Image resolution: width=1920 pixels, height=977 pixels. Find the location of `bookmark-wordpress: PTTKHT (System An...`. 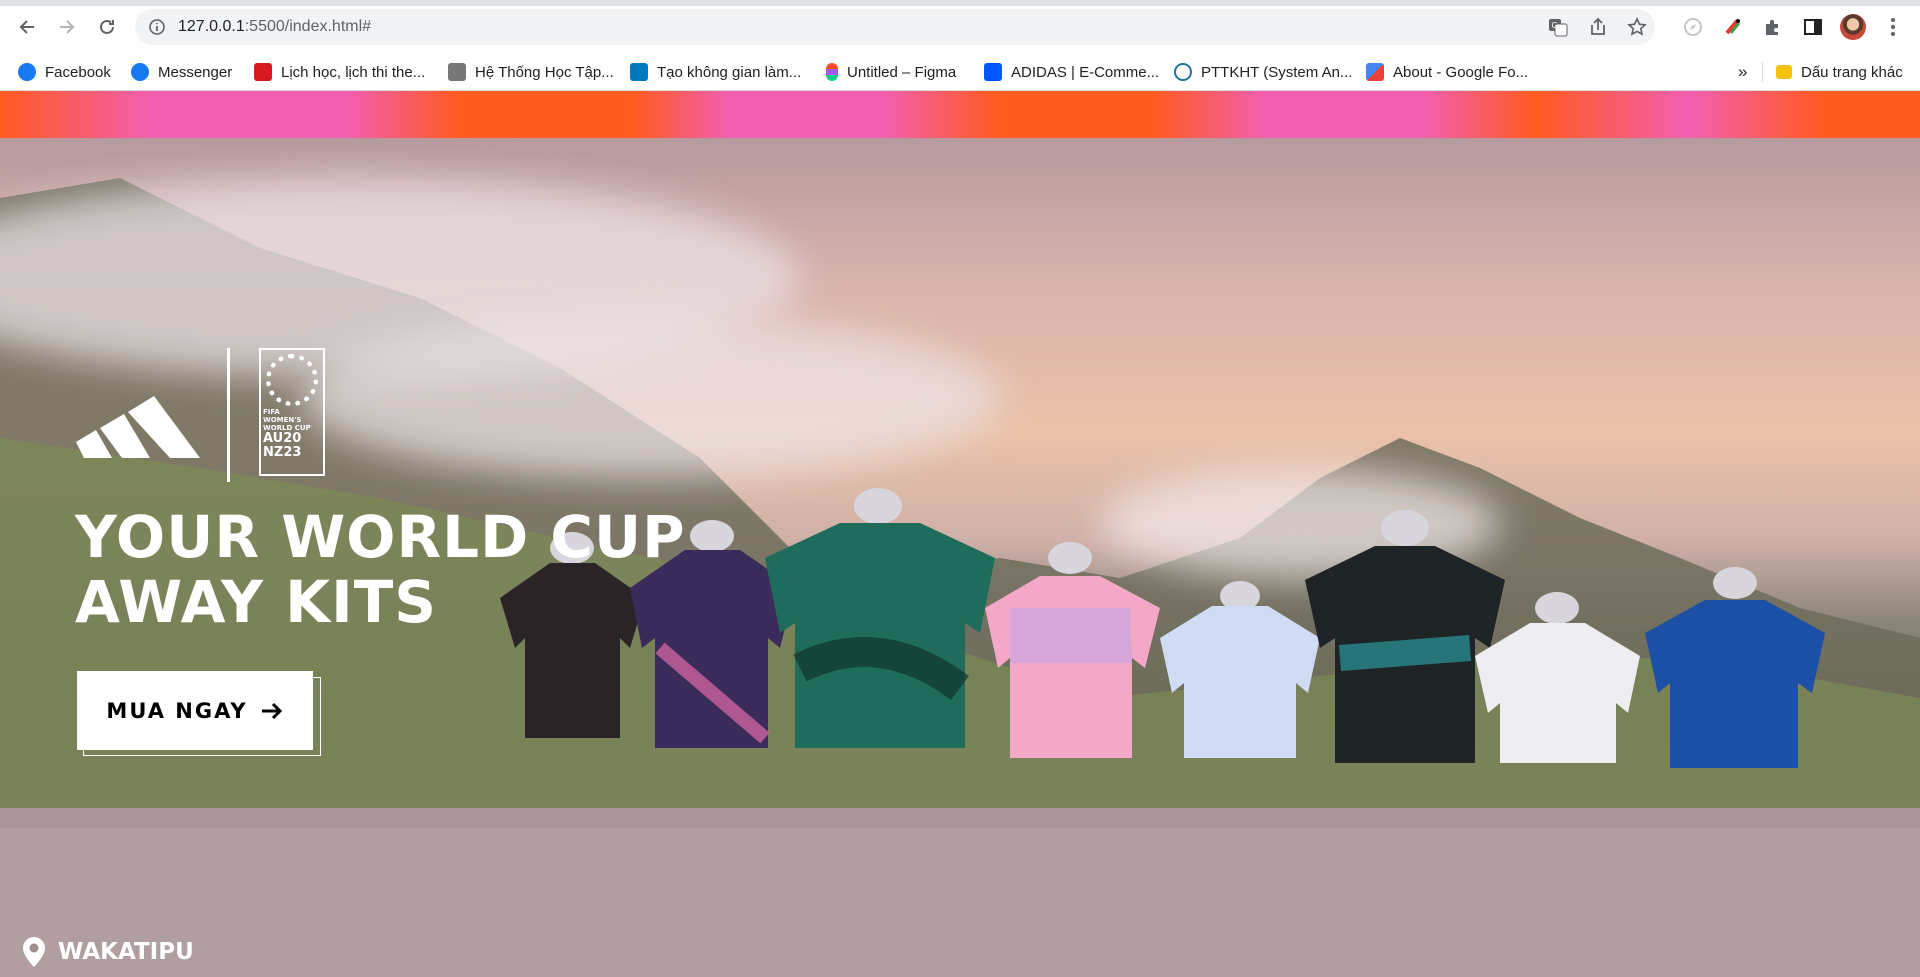

bookmark-wordpress: PTTKHT (System An... is located at coordinates (1263, 72).